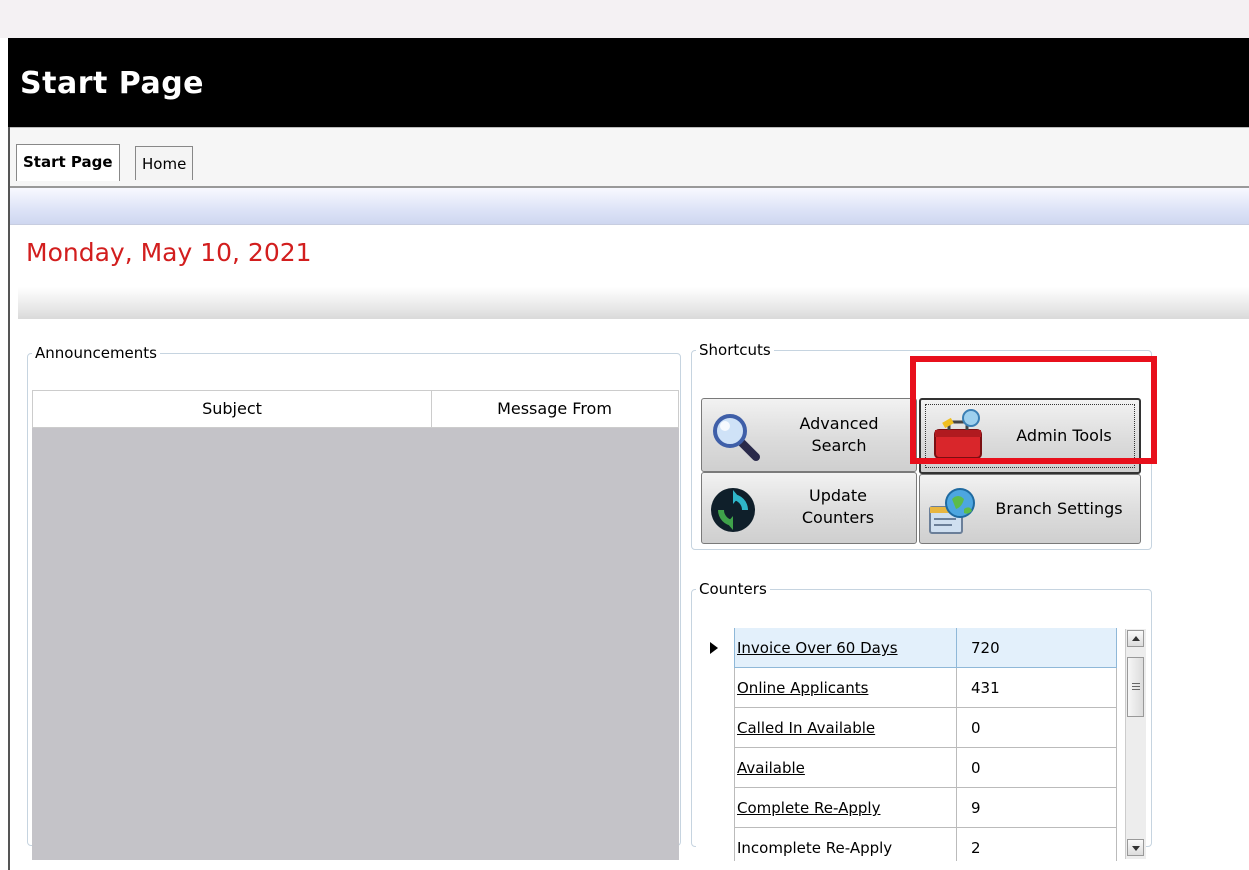 The width and height of the screenshot is (1249, 870). I want to click on counter-name: Incomplete Re-Apply, so click(845, 844).